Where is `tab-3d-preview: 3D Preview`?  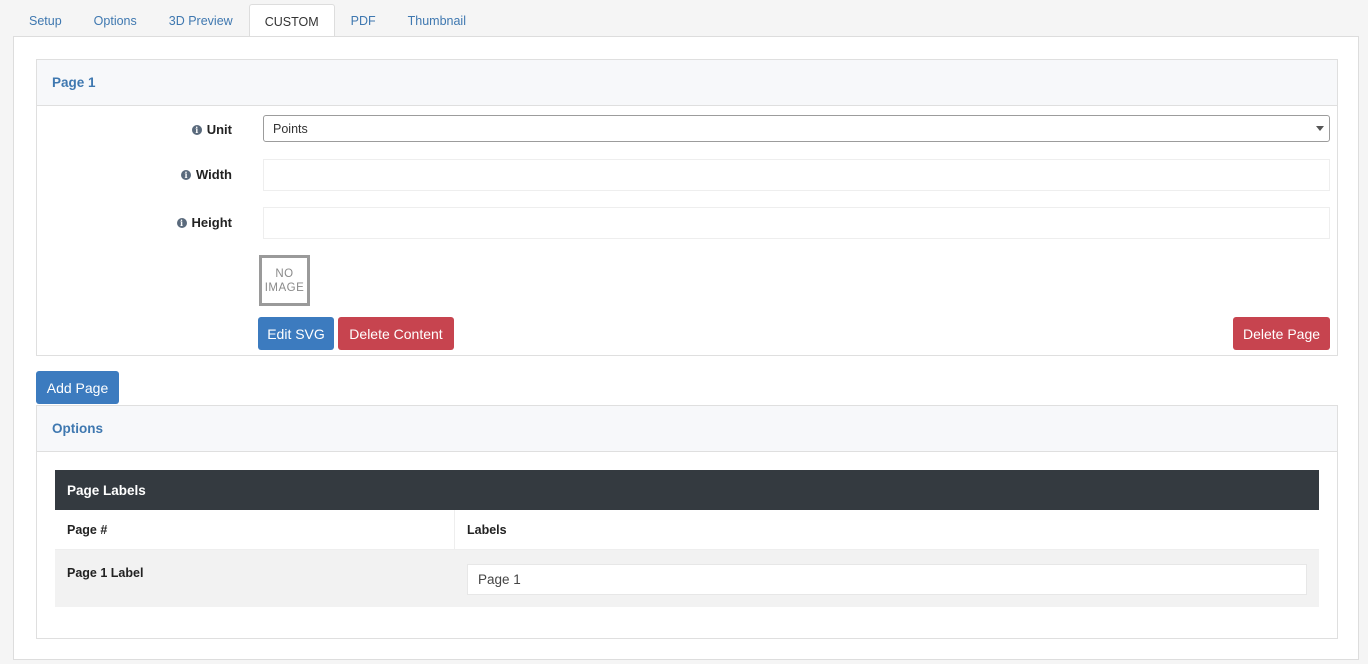
tab-3d-preview: 3D Preview is located at coordinates (201, 20).